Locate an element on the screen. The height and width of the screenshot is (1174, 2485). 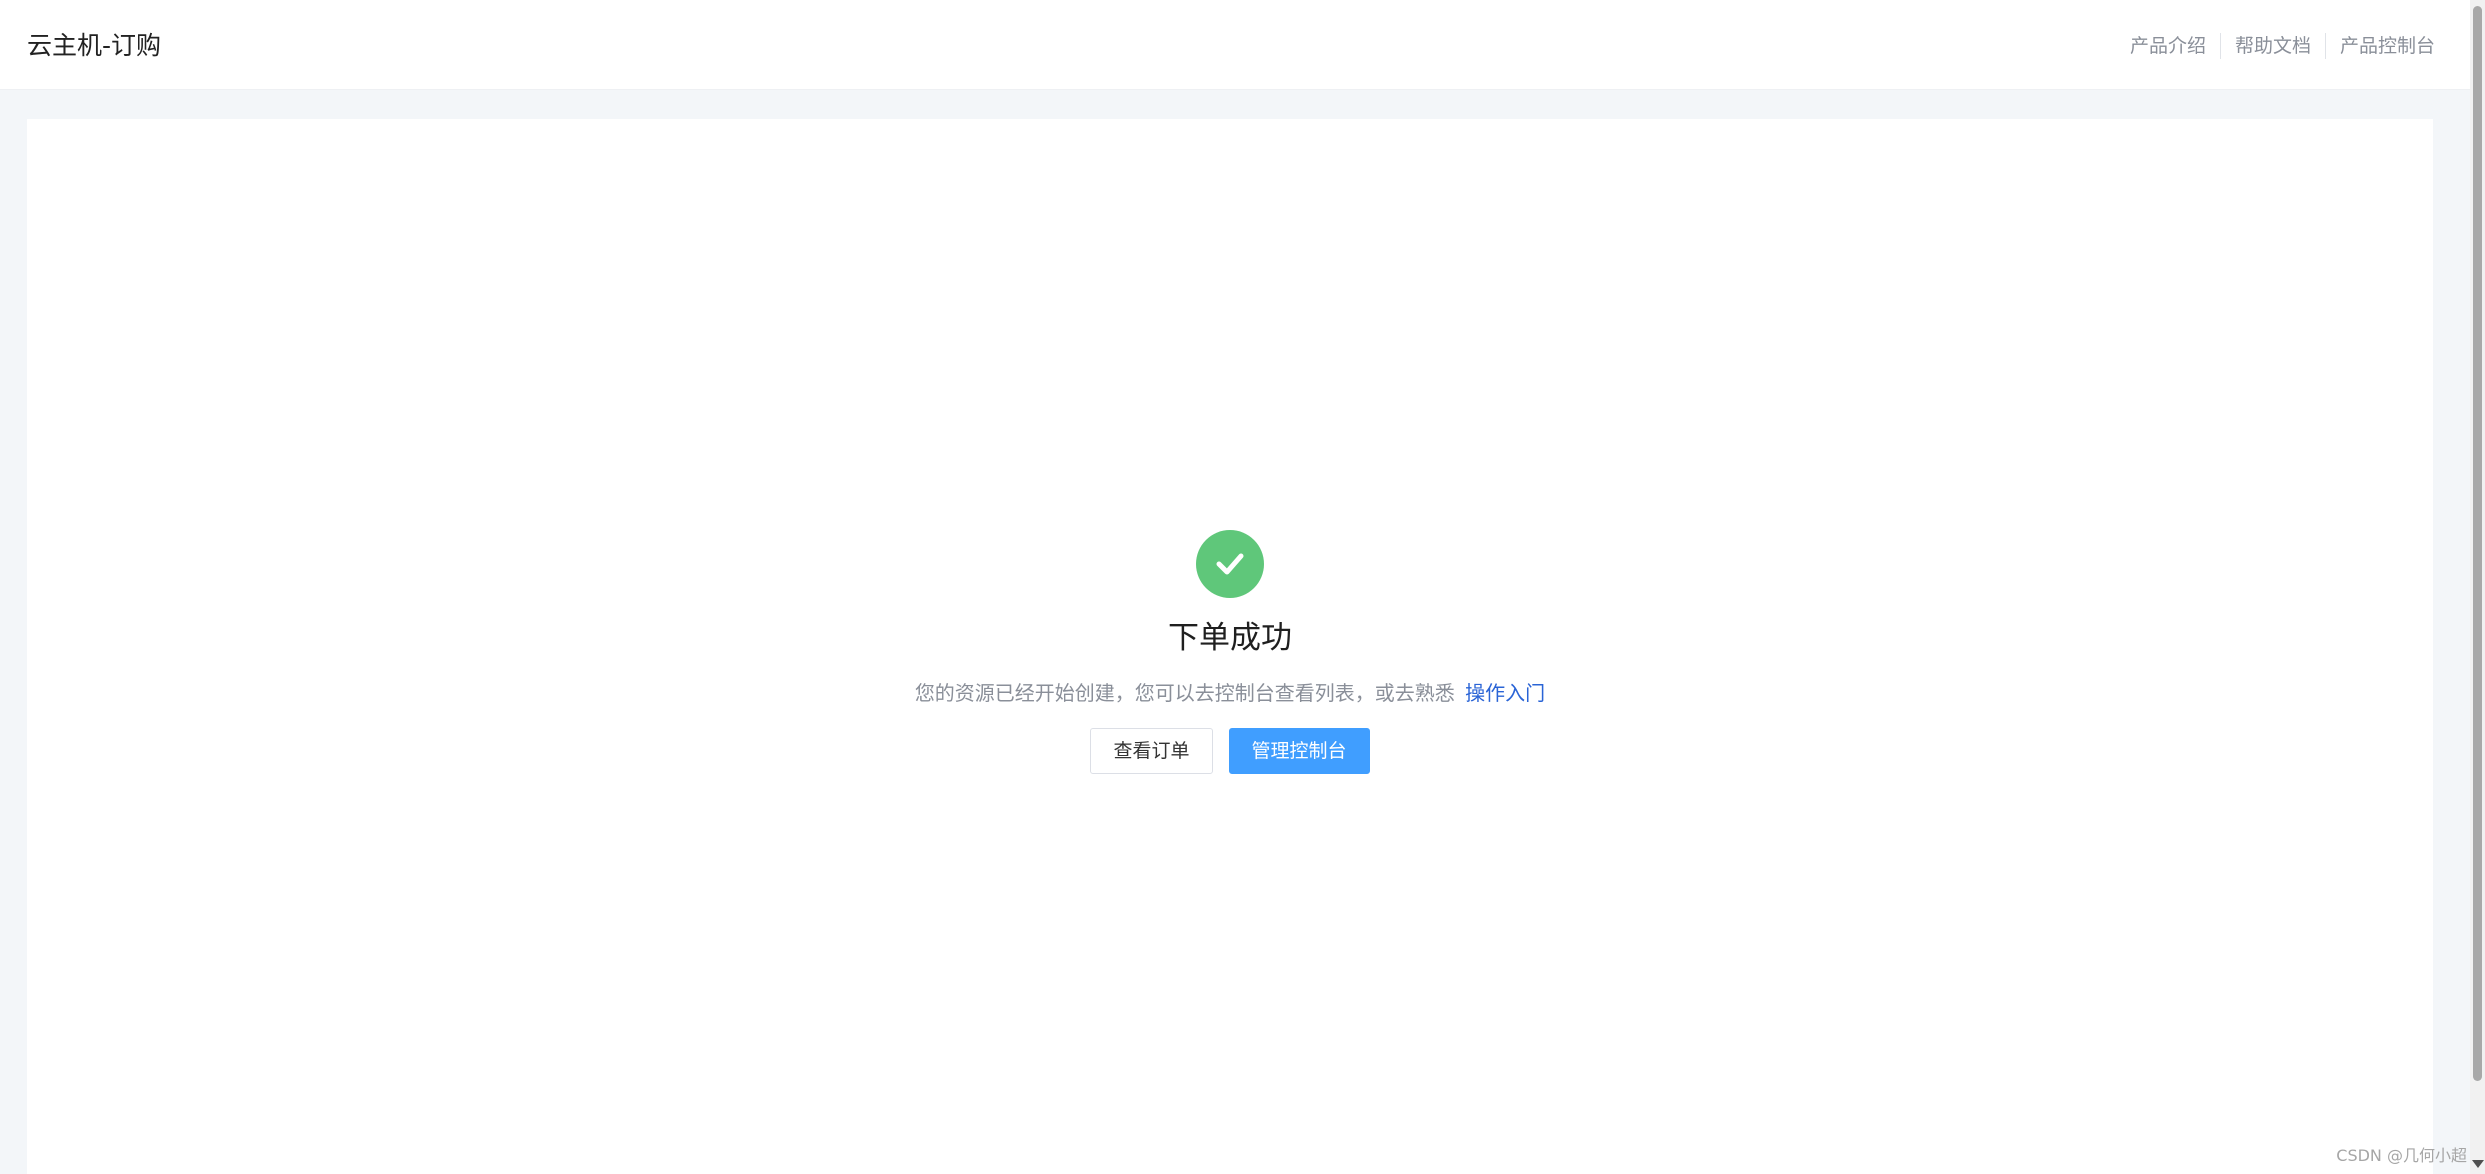
scrollbar-thumb is located at coordinates (2477, 543).